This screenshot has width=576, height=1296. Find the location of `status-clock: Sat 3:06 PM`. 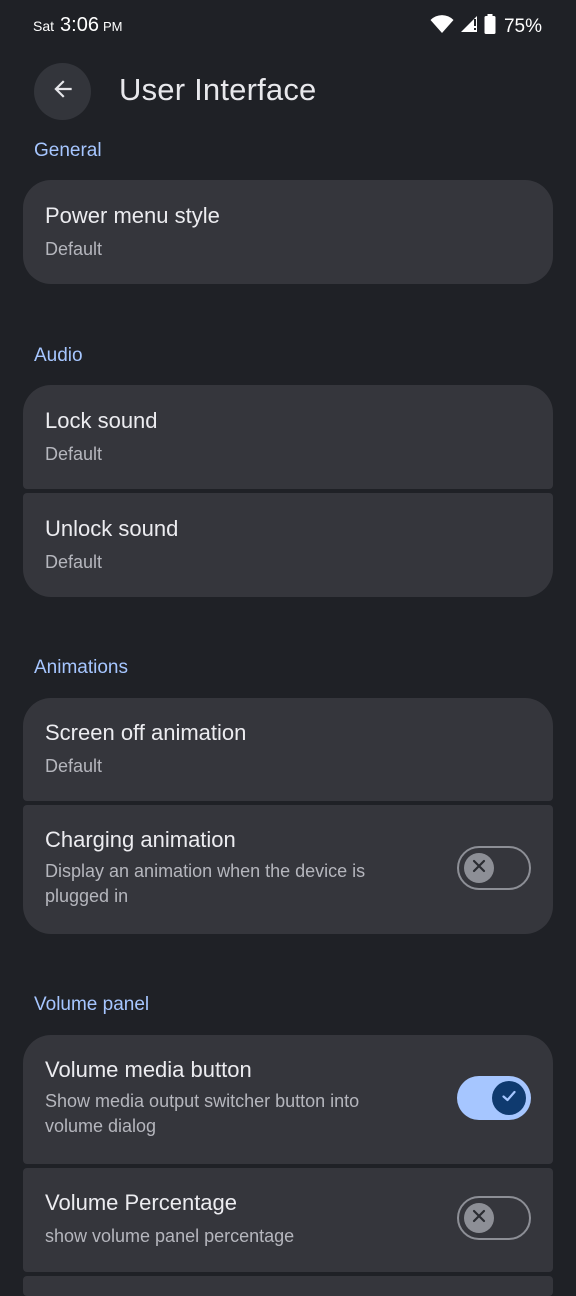

status-clock: Sat 3:06 PM is located at coordinates (77, 25).